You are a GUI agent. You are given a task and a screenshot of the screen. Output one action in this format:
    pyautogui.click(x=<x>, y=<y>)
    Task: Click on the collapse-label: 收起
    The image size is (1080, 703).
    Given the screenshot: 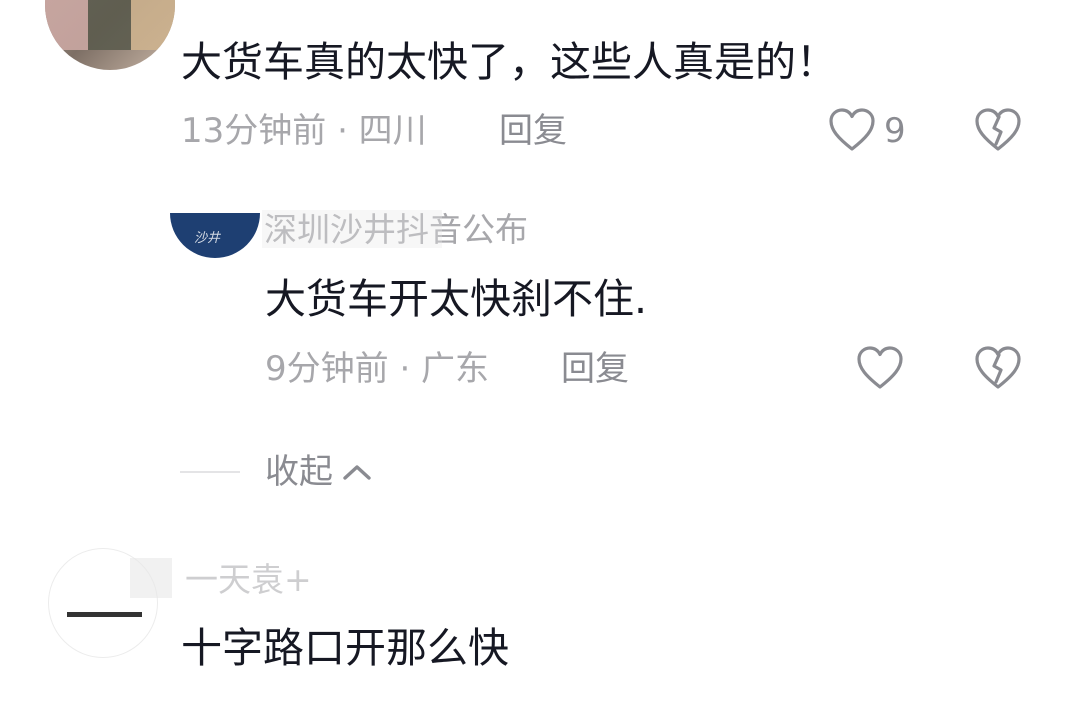 What is the action you would take?
    pyautogui.click(x=299, y=472)
    